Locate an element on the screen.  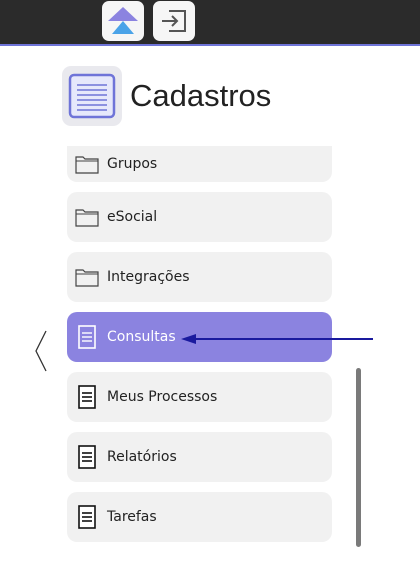
app-logo-button is located at coordinates (123, 21).